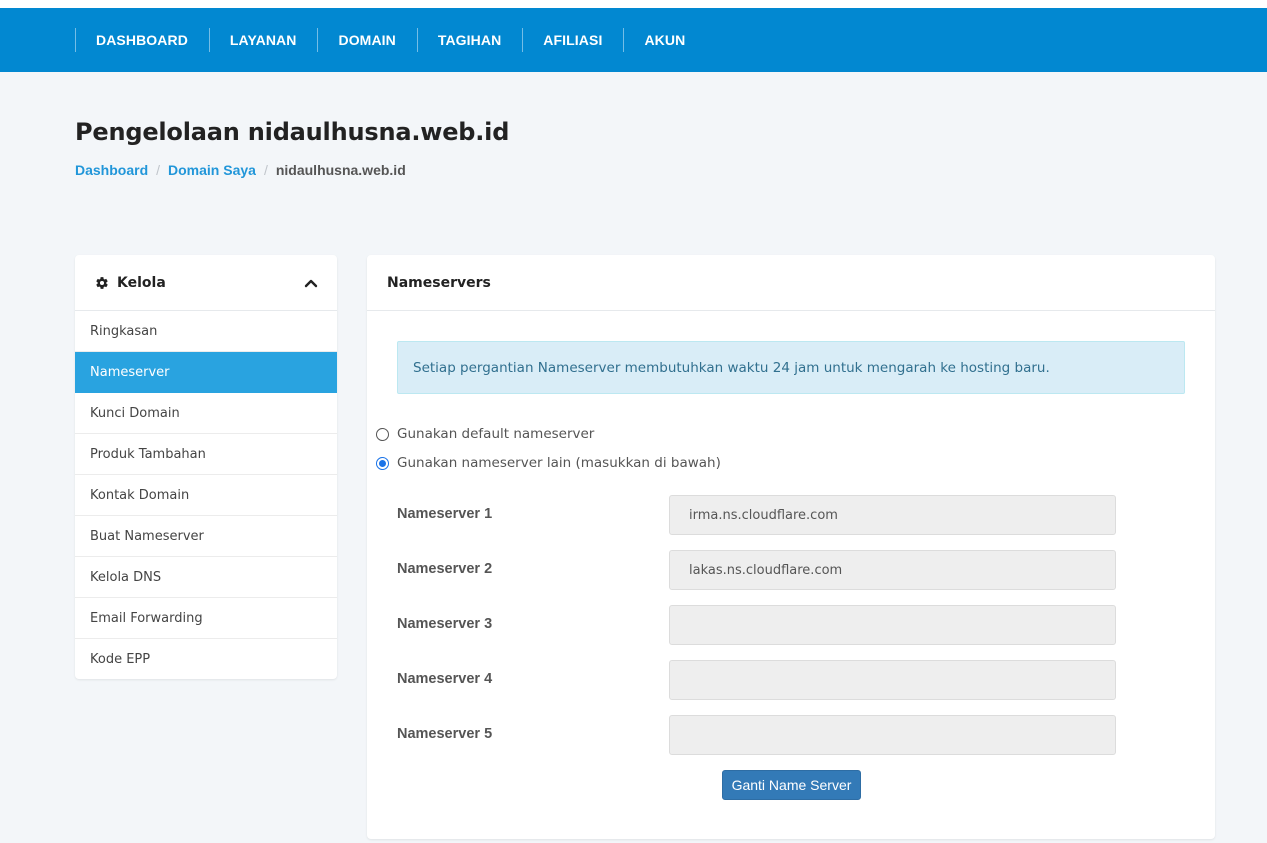 This screenshot has width=1267, height=843. Describe the element at coordinates (142, 40) in the screenshot. I see `nav-dashboard: DASHBOARD` at that location.